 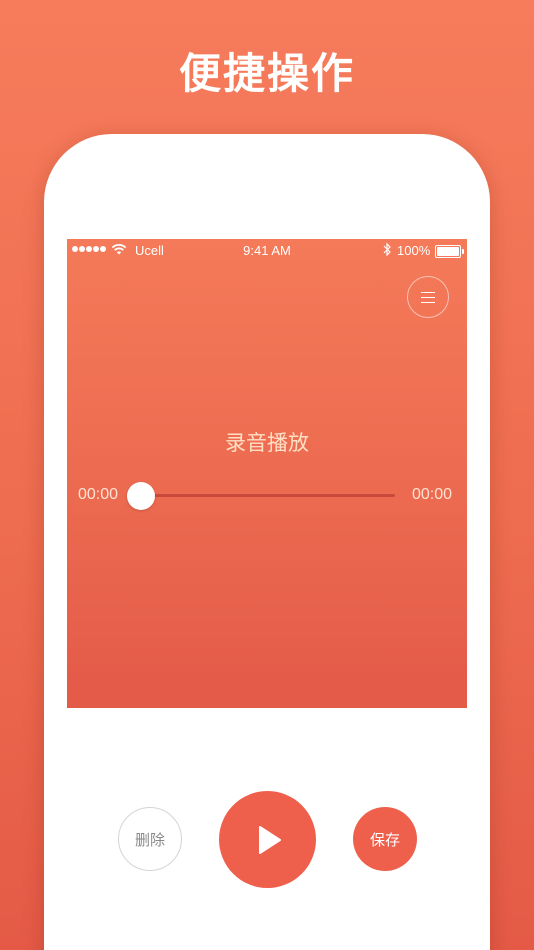 What do you see at coordinates (387, 251) in the screenshot?
I see `bluetooth-icon` at bounding box center [387, 251].